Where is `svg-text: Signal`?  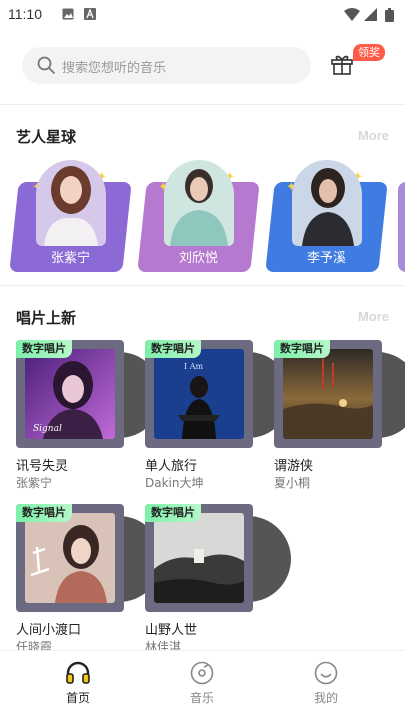 svg-text: Signal is located at coordinates (47, 429).